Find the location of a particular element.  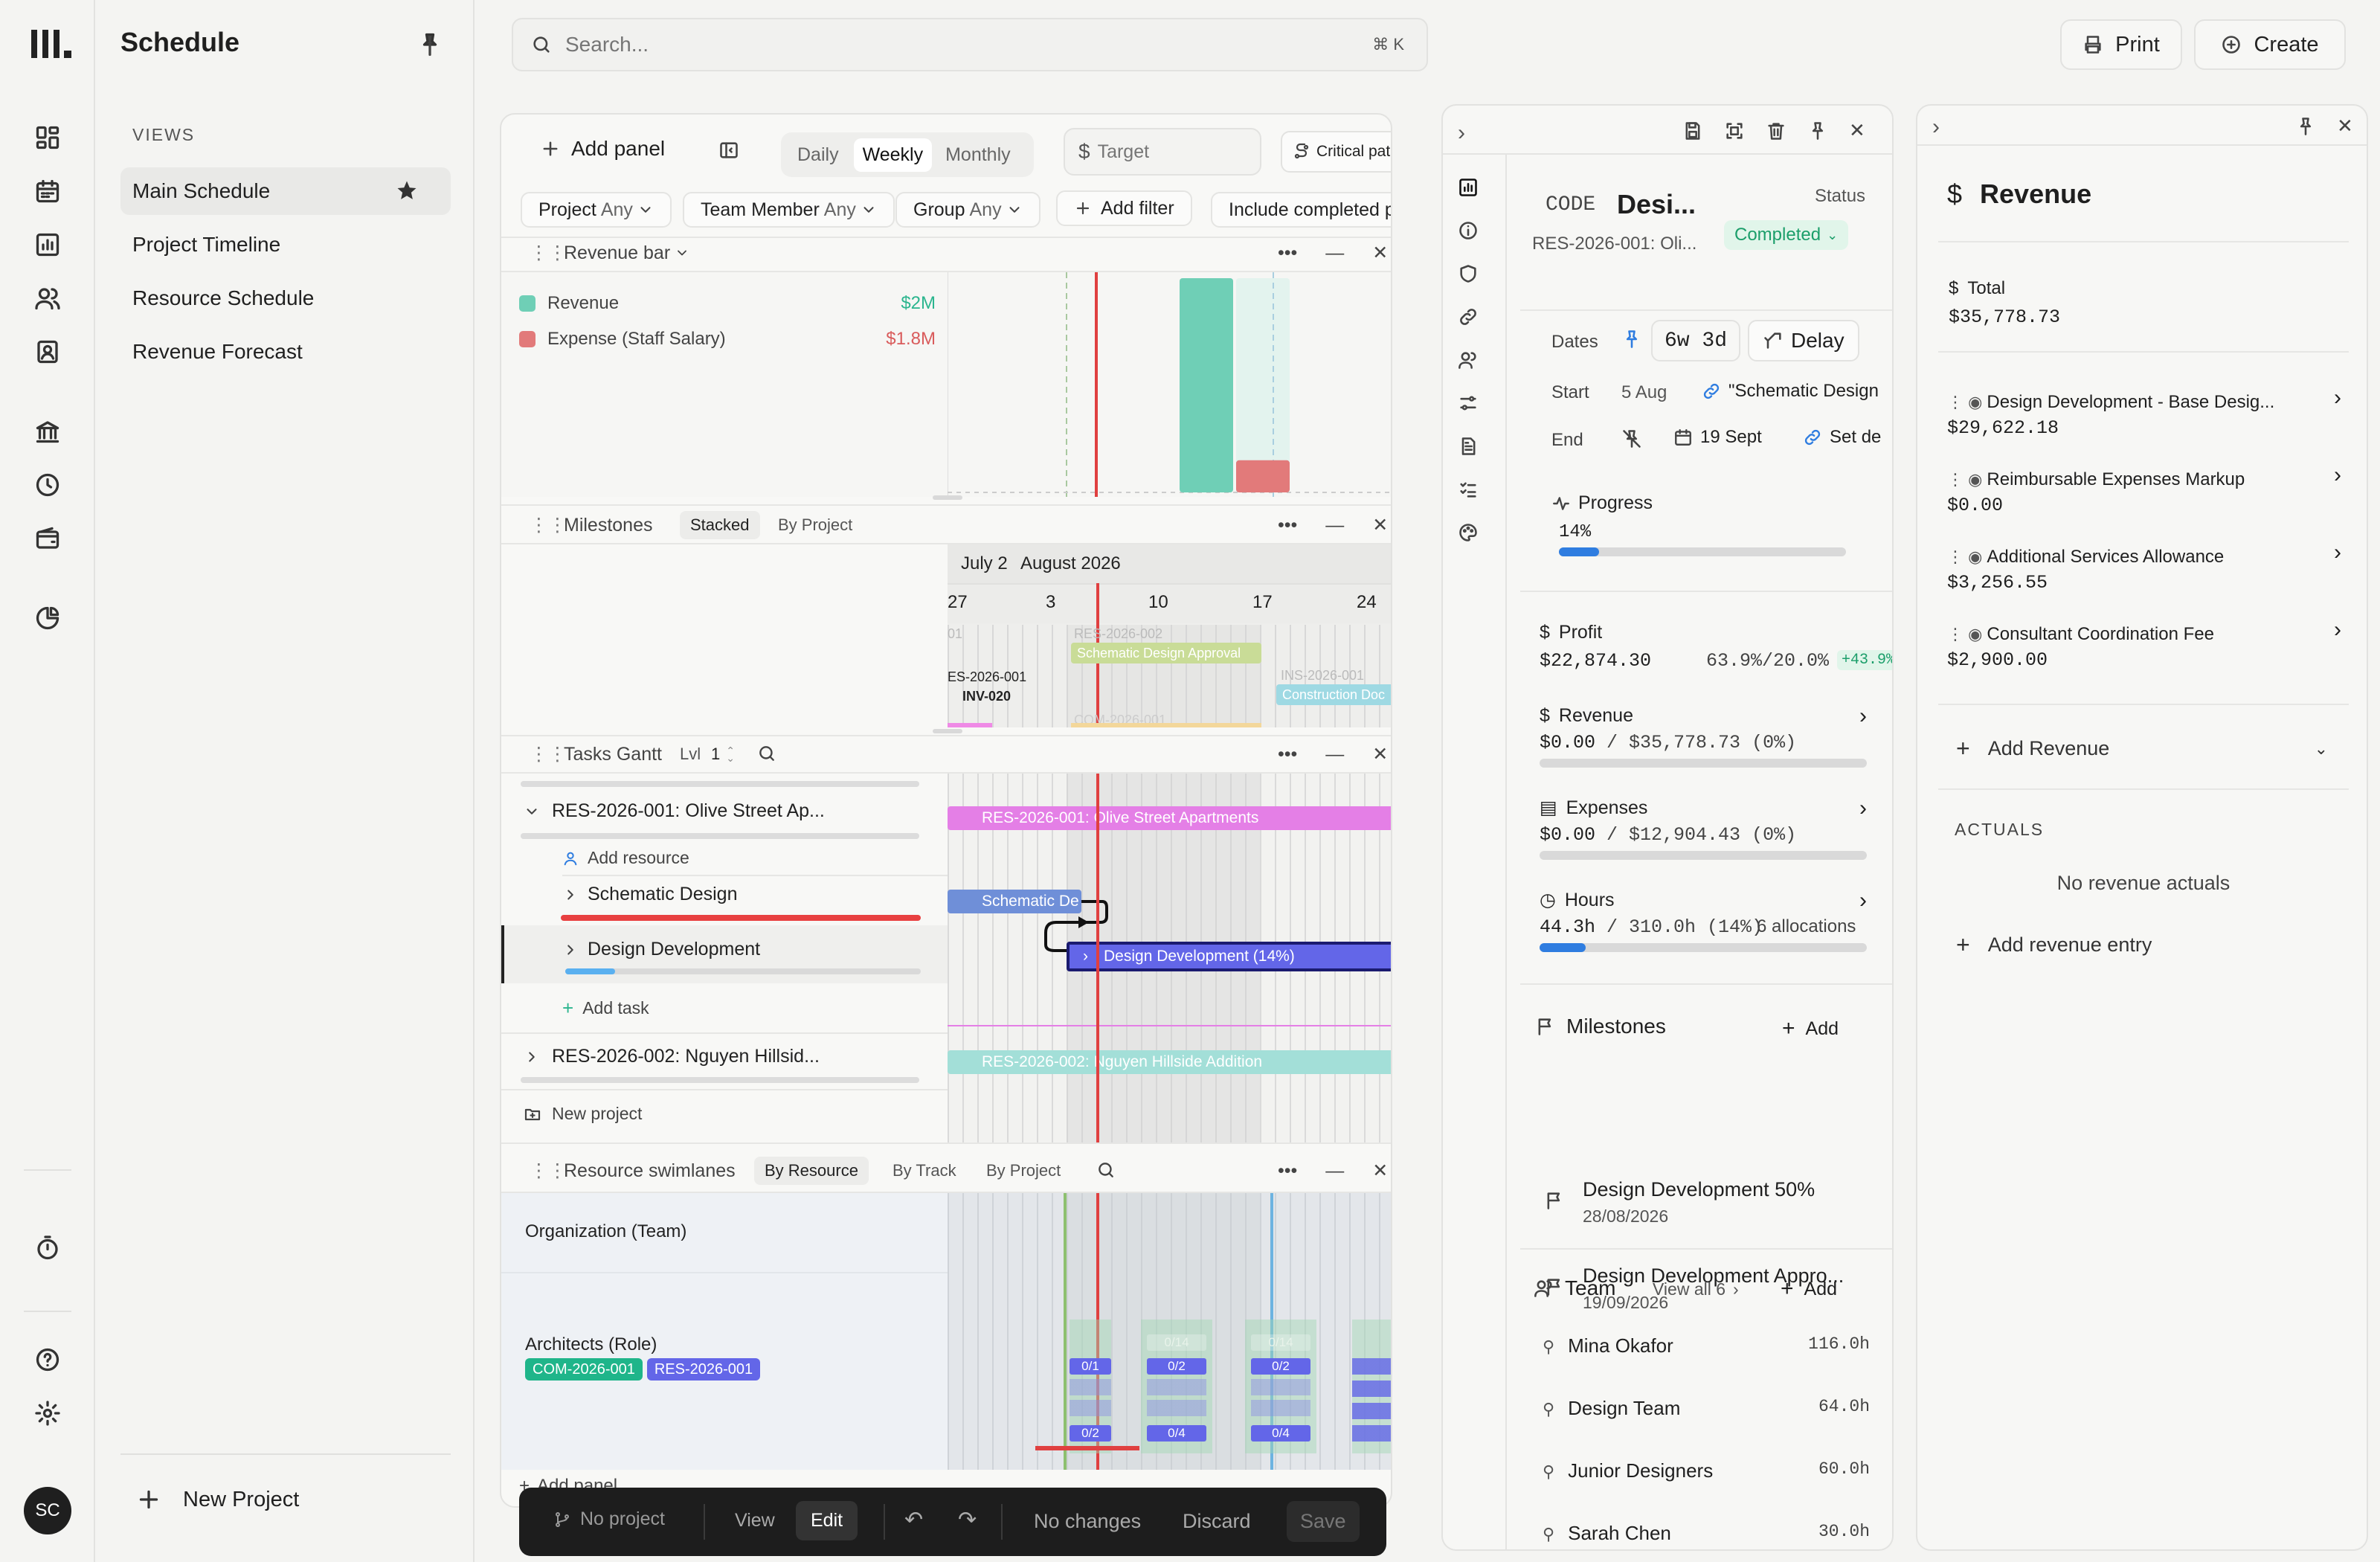

add-milestone-button: + Add is located at coordinates (1811, 1028).